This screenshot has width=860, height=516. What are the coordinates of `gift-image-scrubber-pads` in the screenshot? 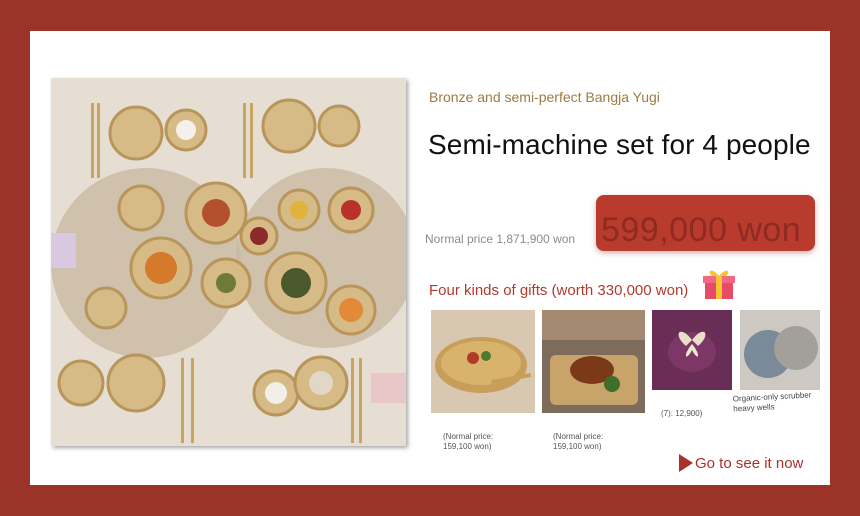 It's located at (780, 350).